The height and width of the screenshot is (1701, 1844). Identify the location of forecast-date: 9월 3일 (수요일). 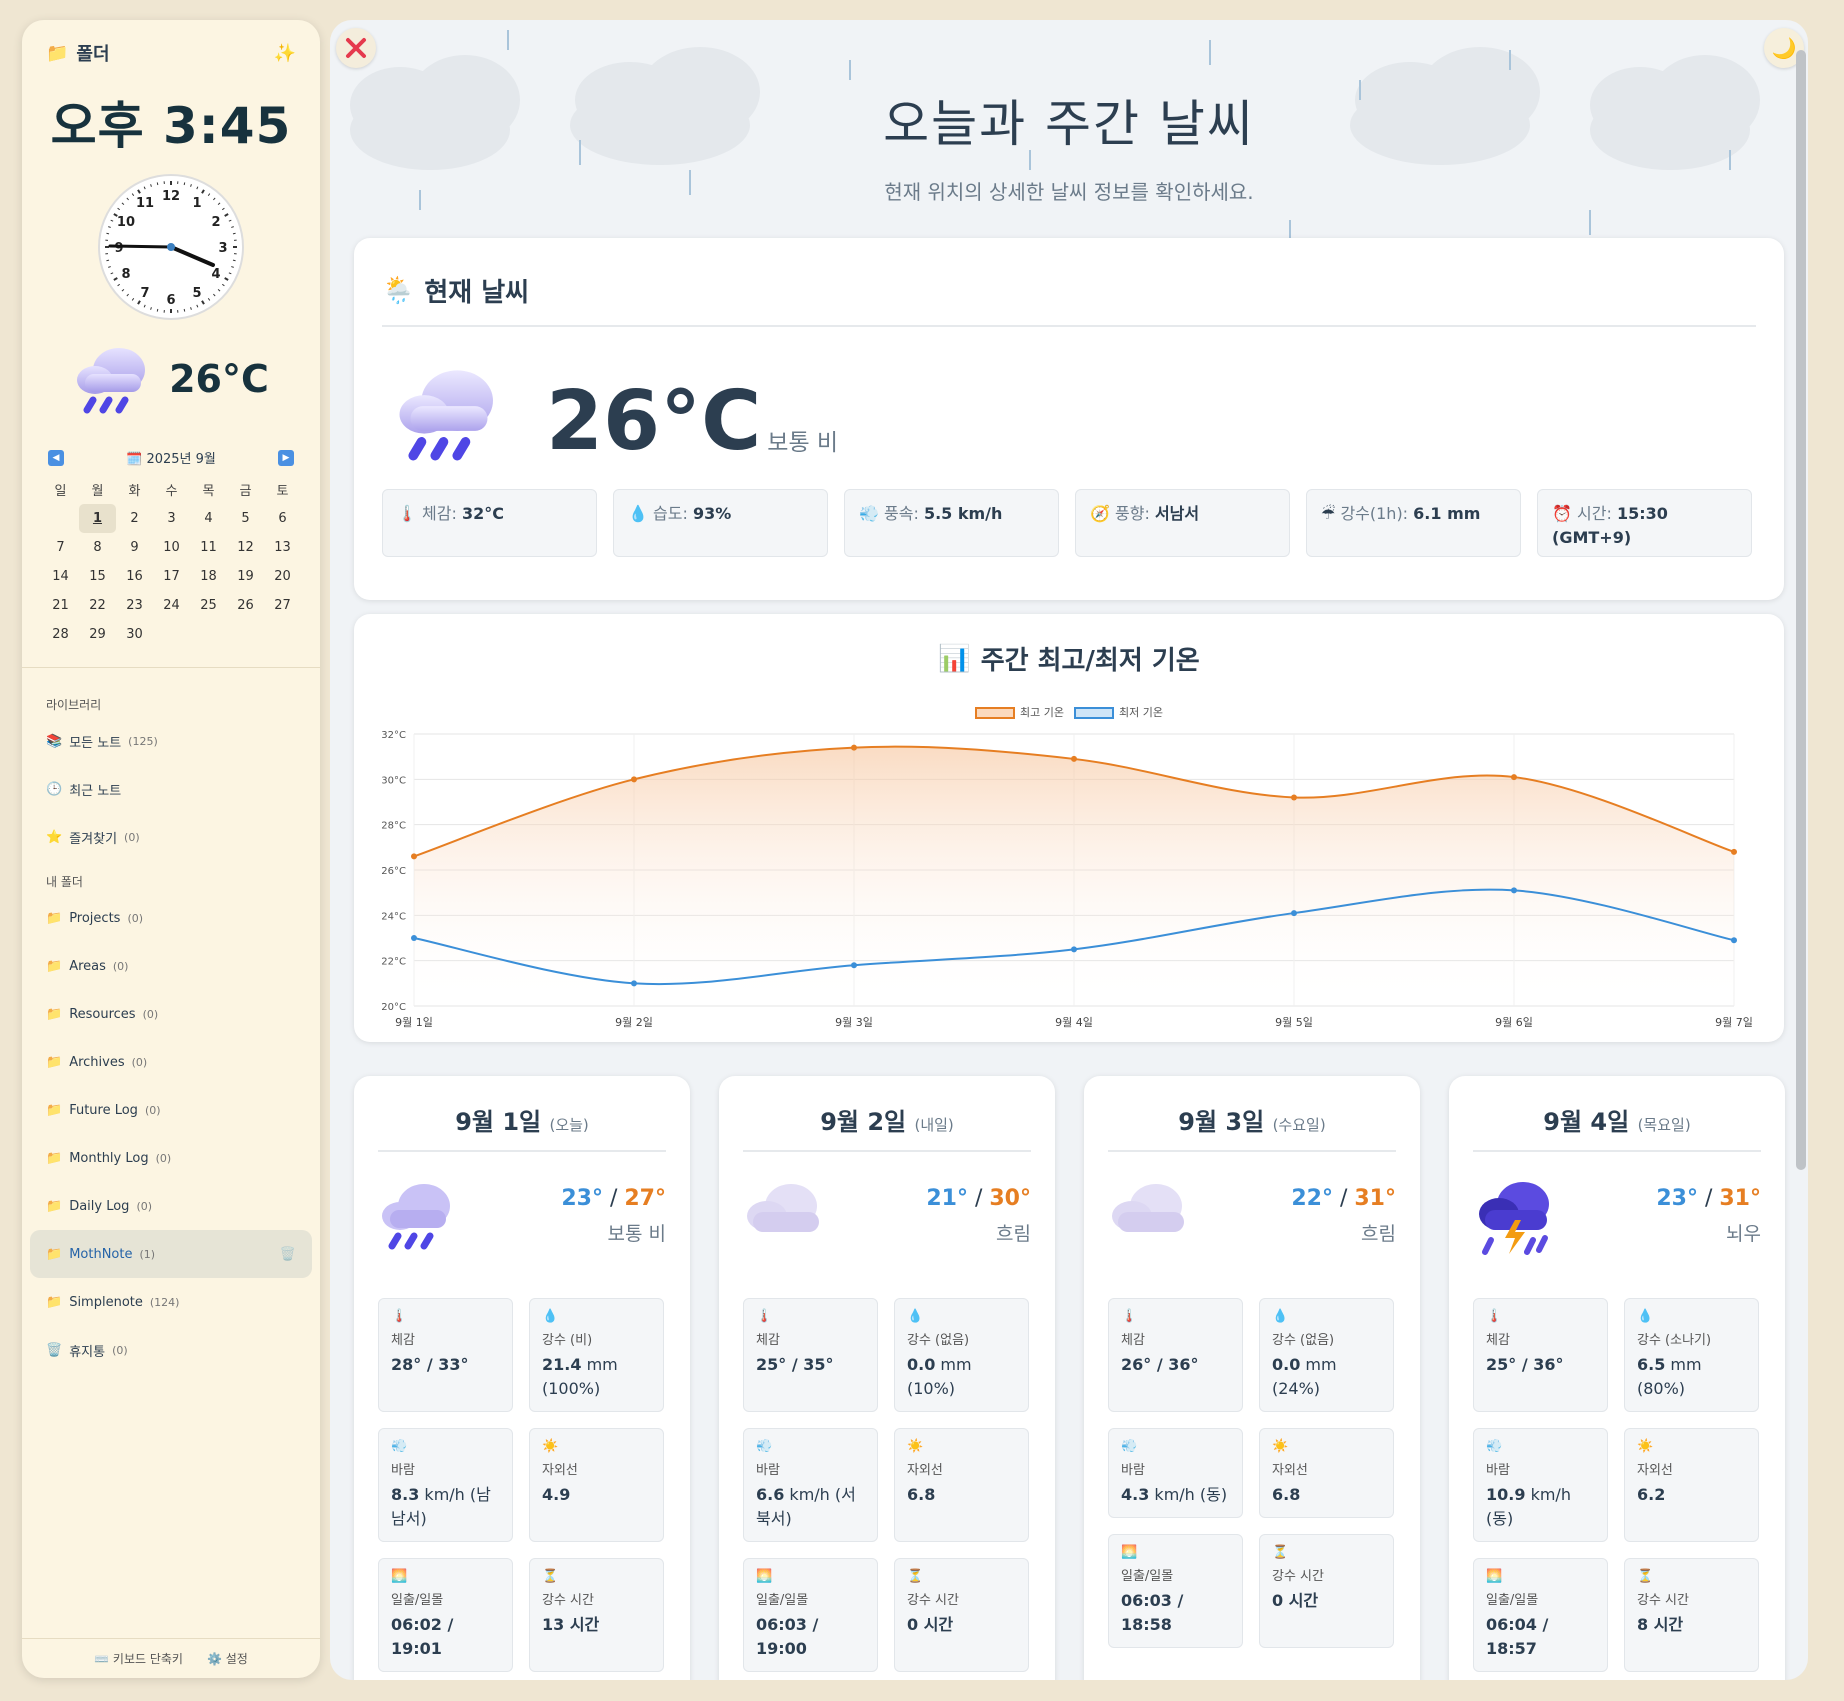
(1252, 1127).